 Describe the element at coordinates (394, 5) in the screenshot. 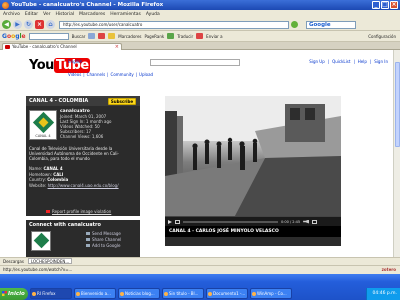

I see `close-button: ×` at that location.